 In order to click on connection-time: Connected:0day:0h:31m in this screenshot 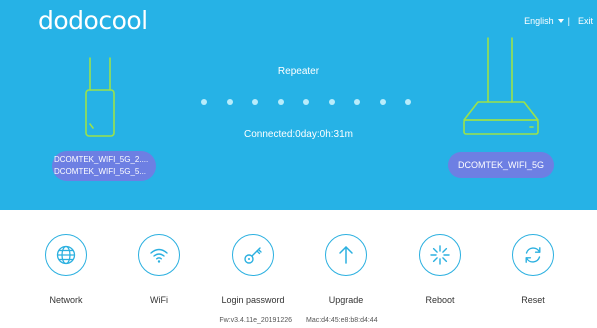, I will do `click(298, 134)`.